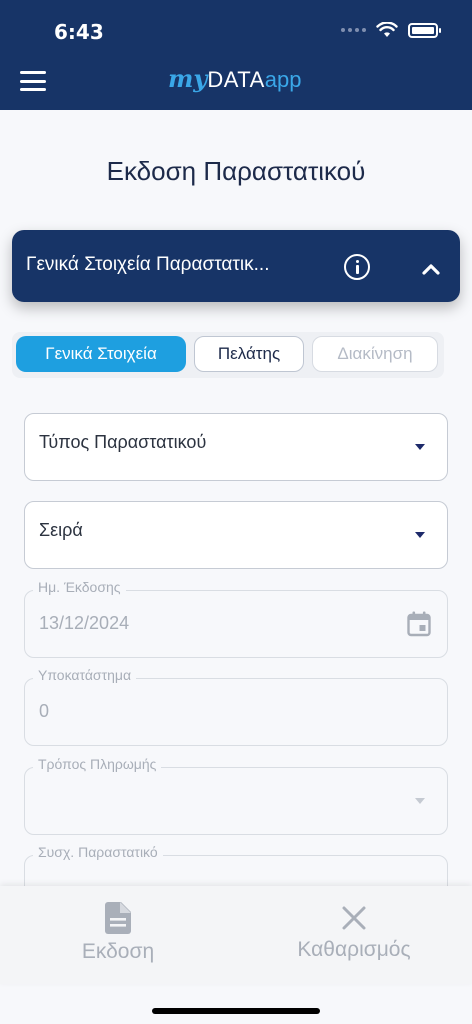 This screenshot has width=472, height=1024. Describe the element at coordinates (123, 442) in the screenshot. I see `doc-type-placeholder: Τύπος Παραστατικού` at that location.